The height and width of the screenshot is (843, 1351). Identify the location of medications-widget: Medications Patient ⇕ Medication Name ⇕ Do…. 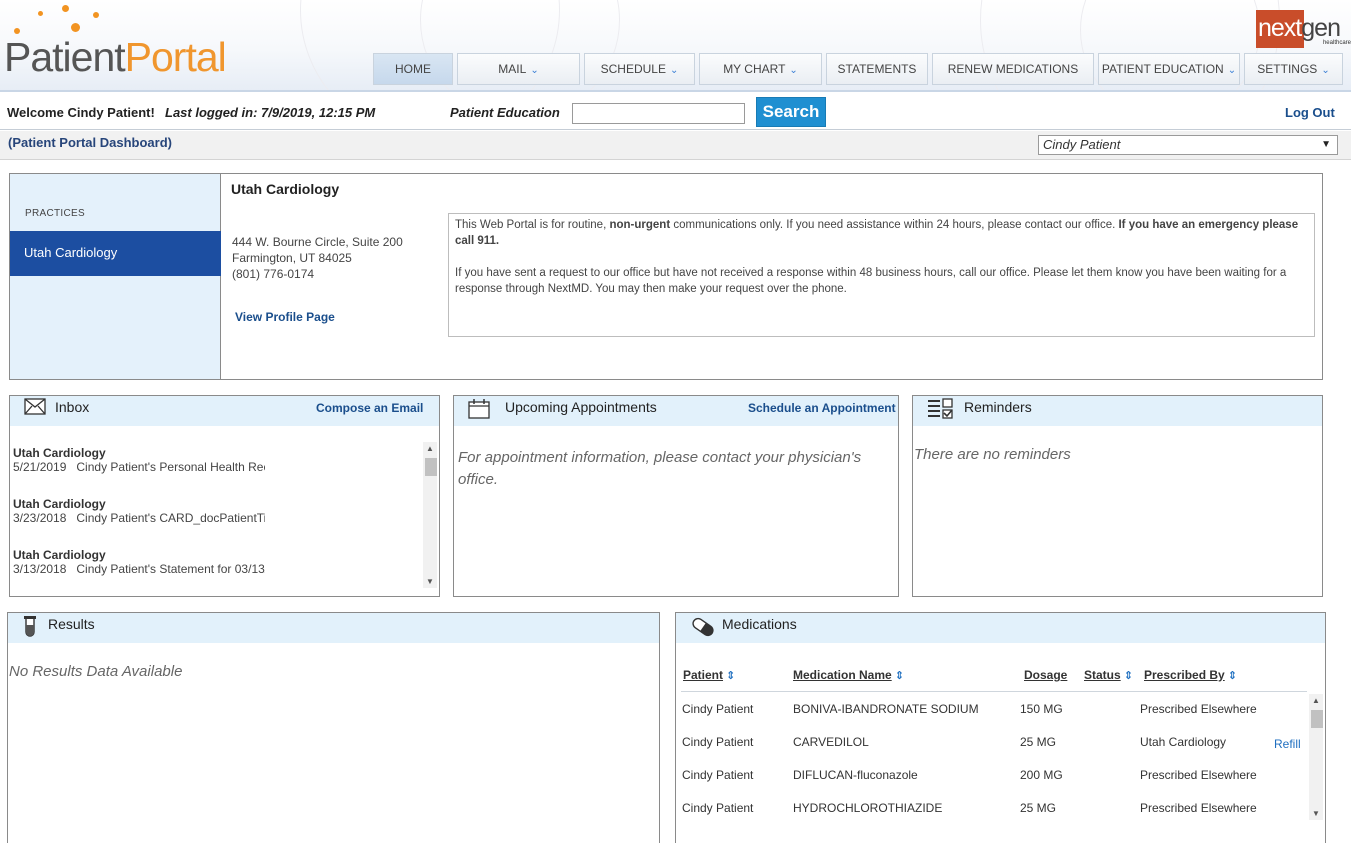
(1000, 727).